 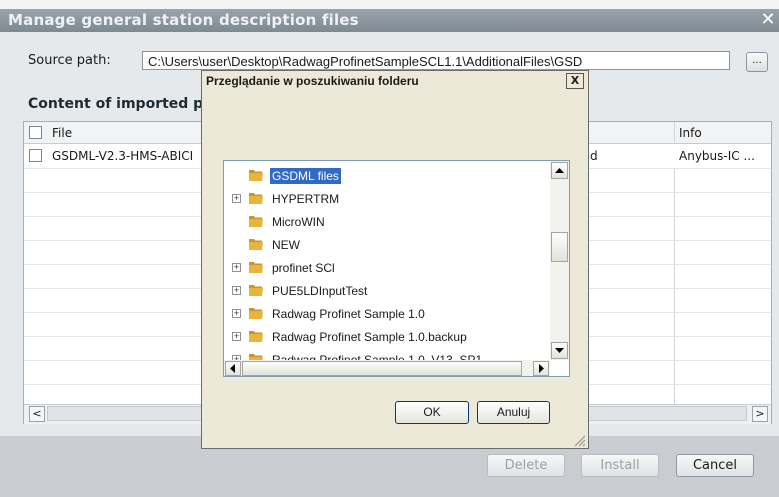 I want to click on folder-label: Radwag Profinet Sample 1.0.backup, so click(x=369, y=337).